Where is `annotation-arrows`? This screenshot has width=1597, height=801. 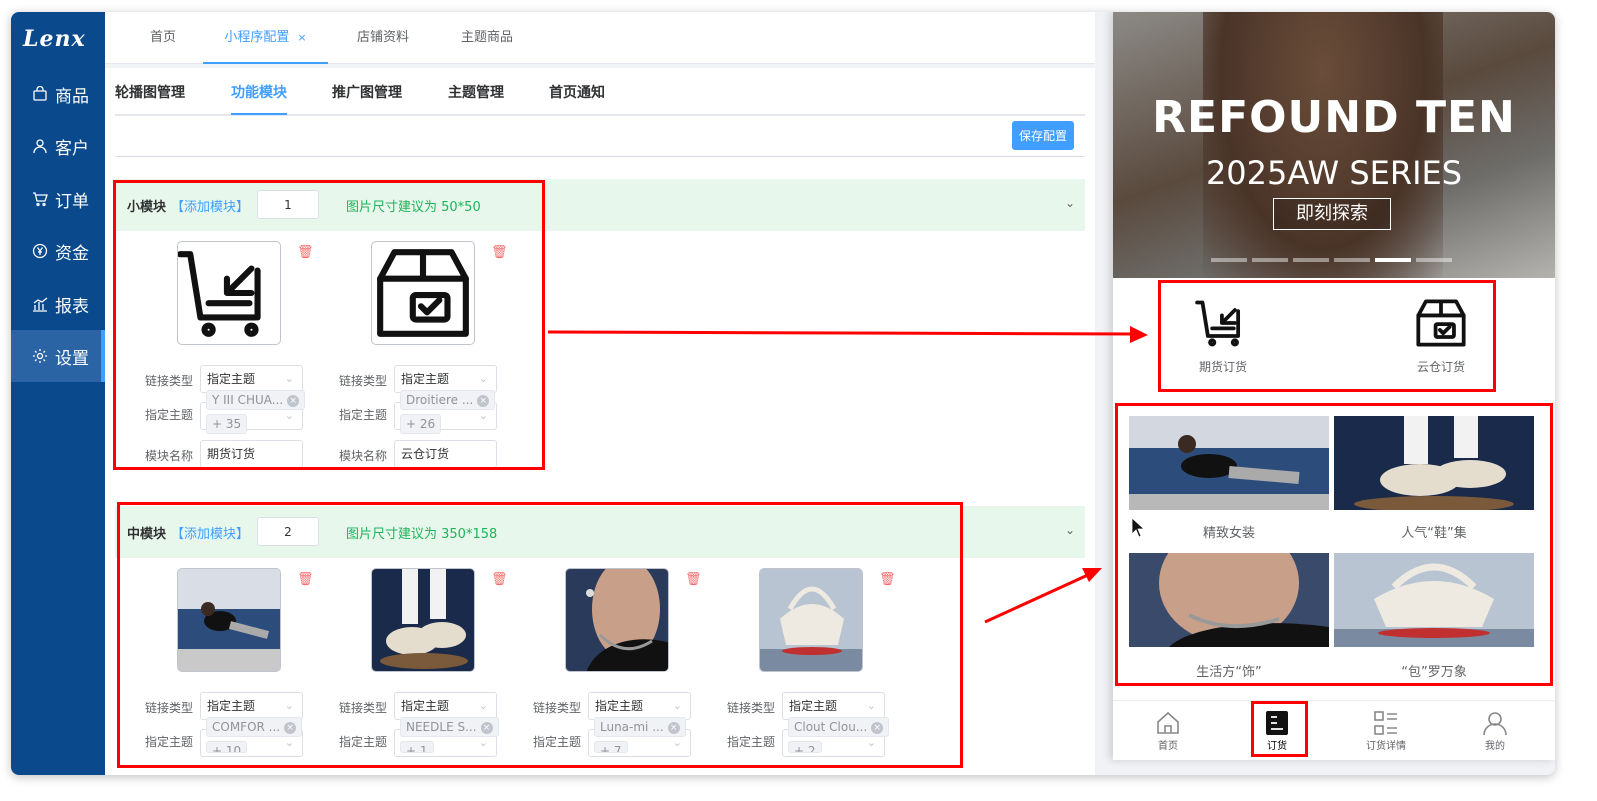
annotation-arrows is located at coordinates (847, 475).